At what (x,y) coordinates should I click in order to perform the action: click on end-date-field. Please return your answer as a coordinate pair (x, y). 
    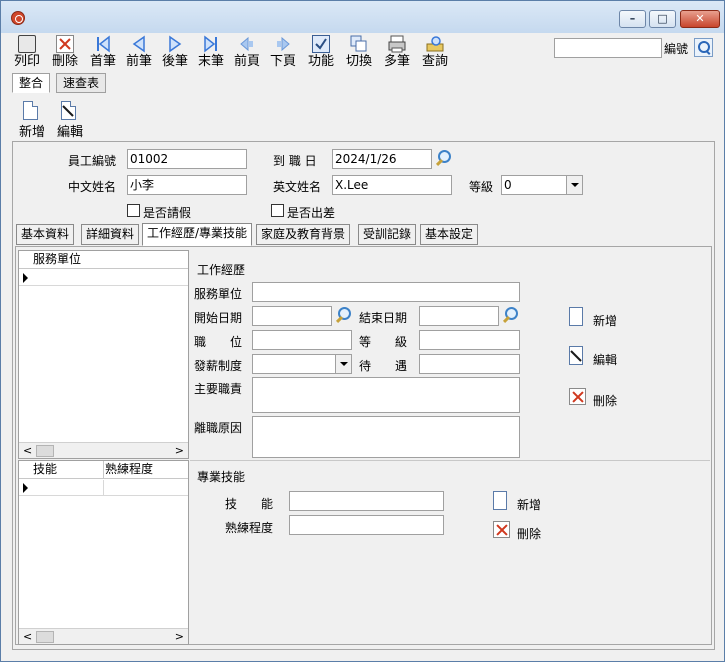
    Looking at the image, I should click on (459, 316).